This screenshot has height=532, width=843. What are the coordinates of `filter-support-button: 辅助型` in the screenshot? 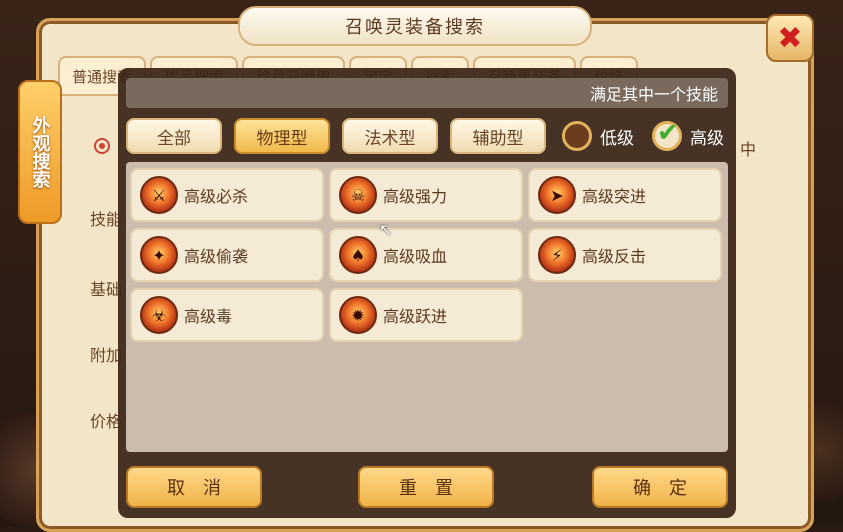 It's located at (498, 136).